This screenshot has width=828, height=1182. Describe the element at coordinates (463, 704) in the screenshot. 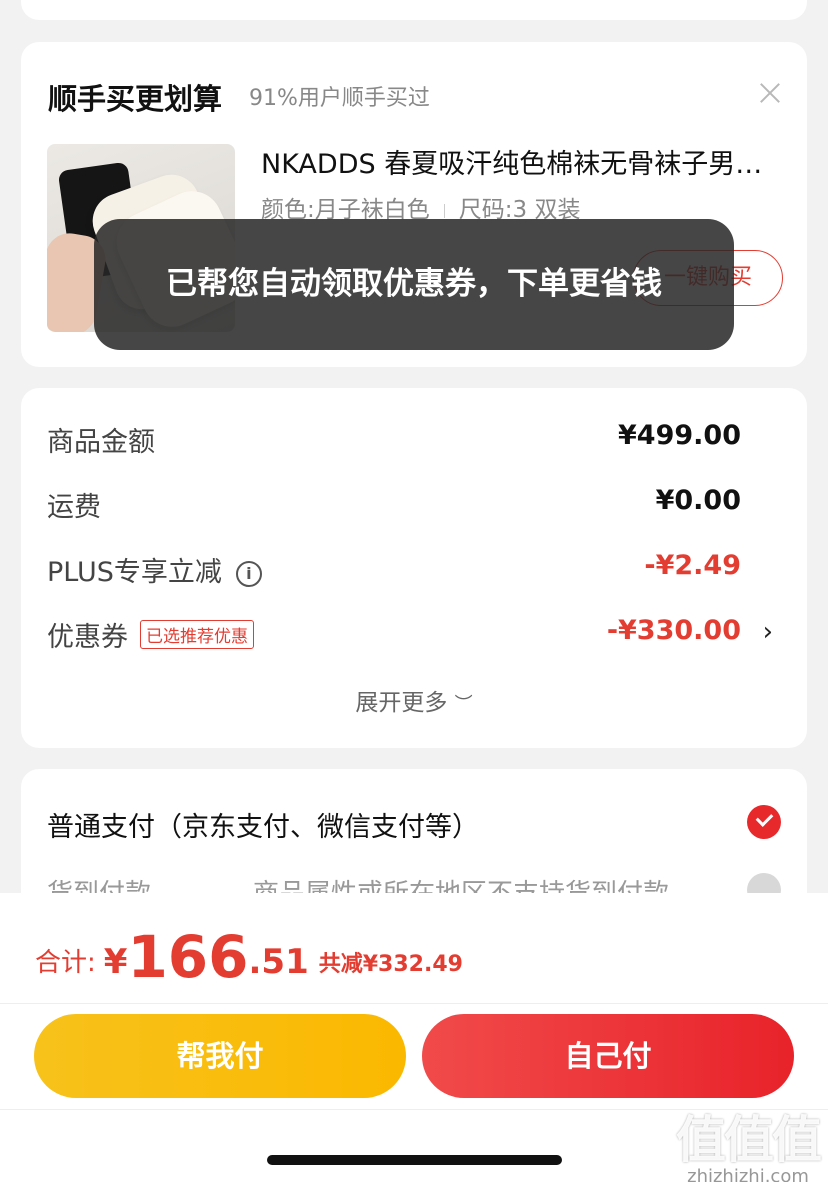

I see `chevron-down-icon: ︶` at that location.